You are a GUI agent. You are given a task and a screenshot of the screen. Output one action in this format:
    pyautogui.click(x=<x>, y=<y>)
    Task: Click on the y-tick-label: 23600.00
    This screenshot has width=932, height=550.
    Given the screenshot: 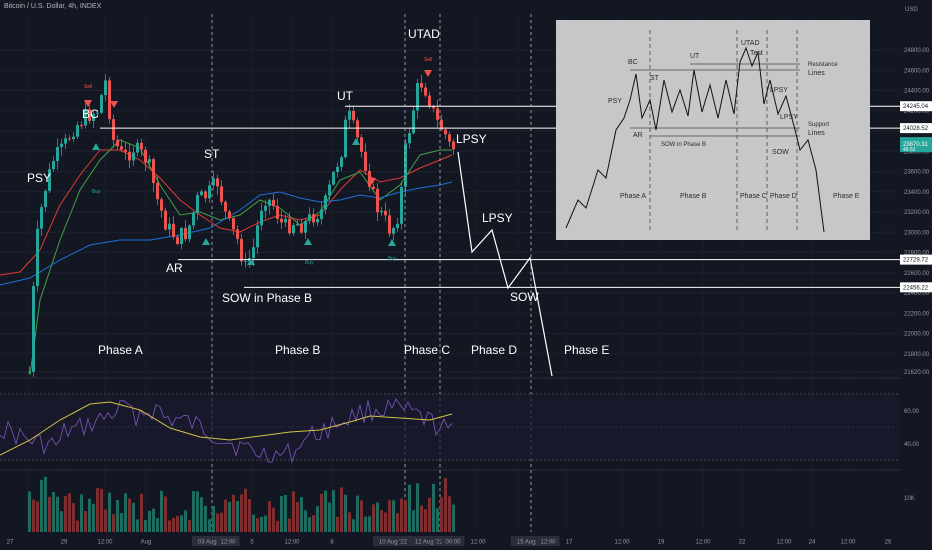 What is the action you would take?
    pyautogui.click(x=917, y=173)
    